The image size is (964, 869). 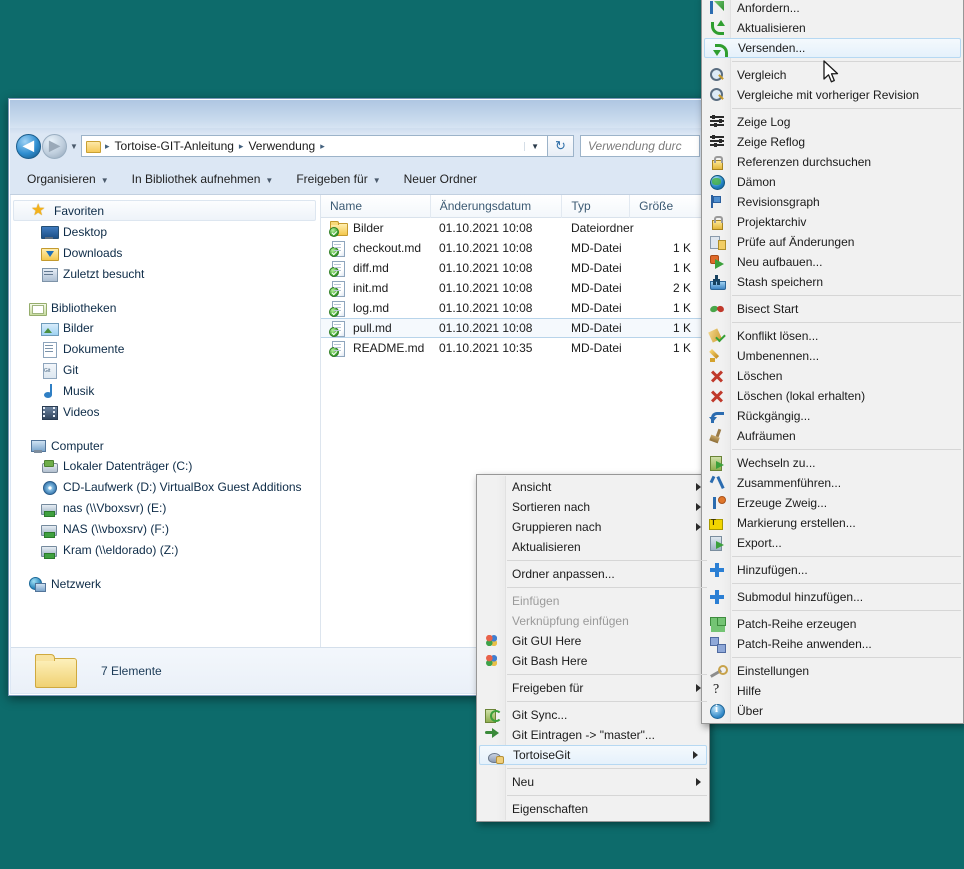 I want to click on menu-item-ueber: Über, so click(x=832, y=711).